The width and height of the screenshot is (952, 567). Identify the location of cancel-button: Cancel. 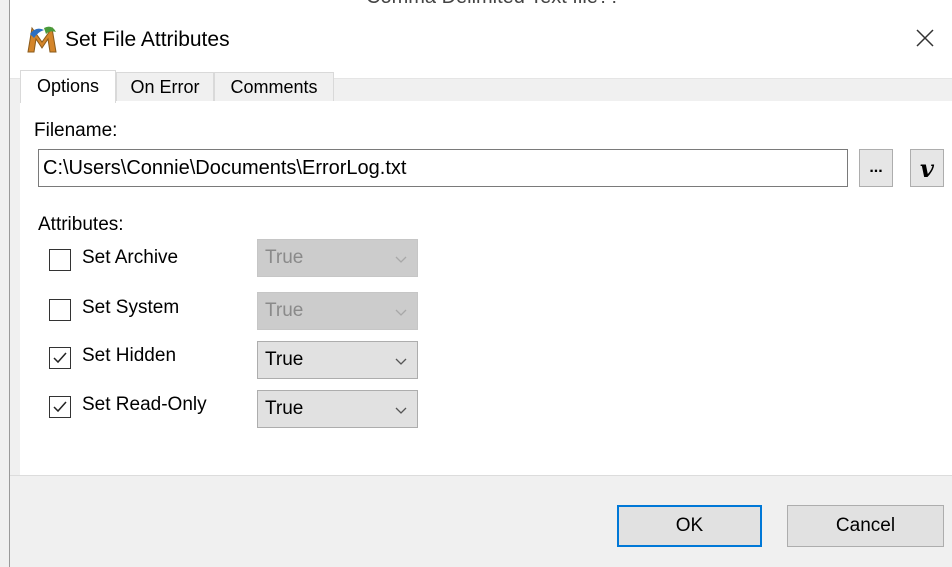
(865, 526).